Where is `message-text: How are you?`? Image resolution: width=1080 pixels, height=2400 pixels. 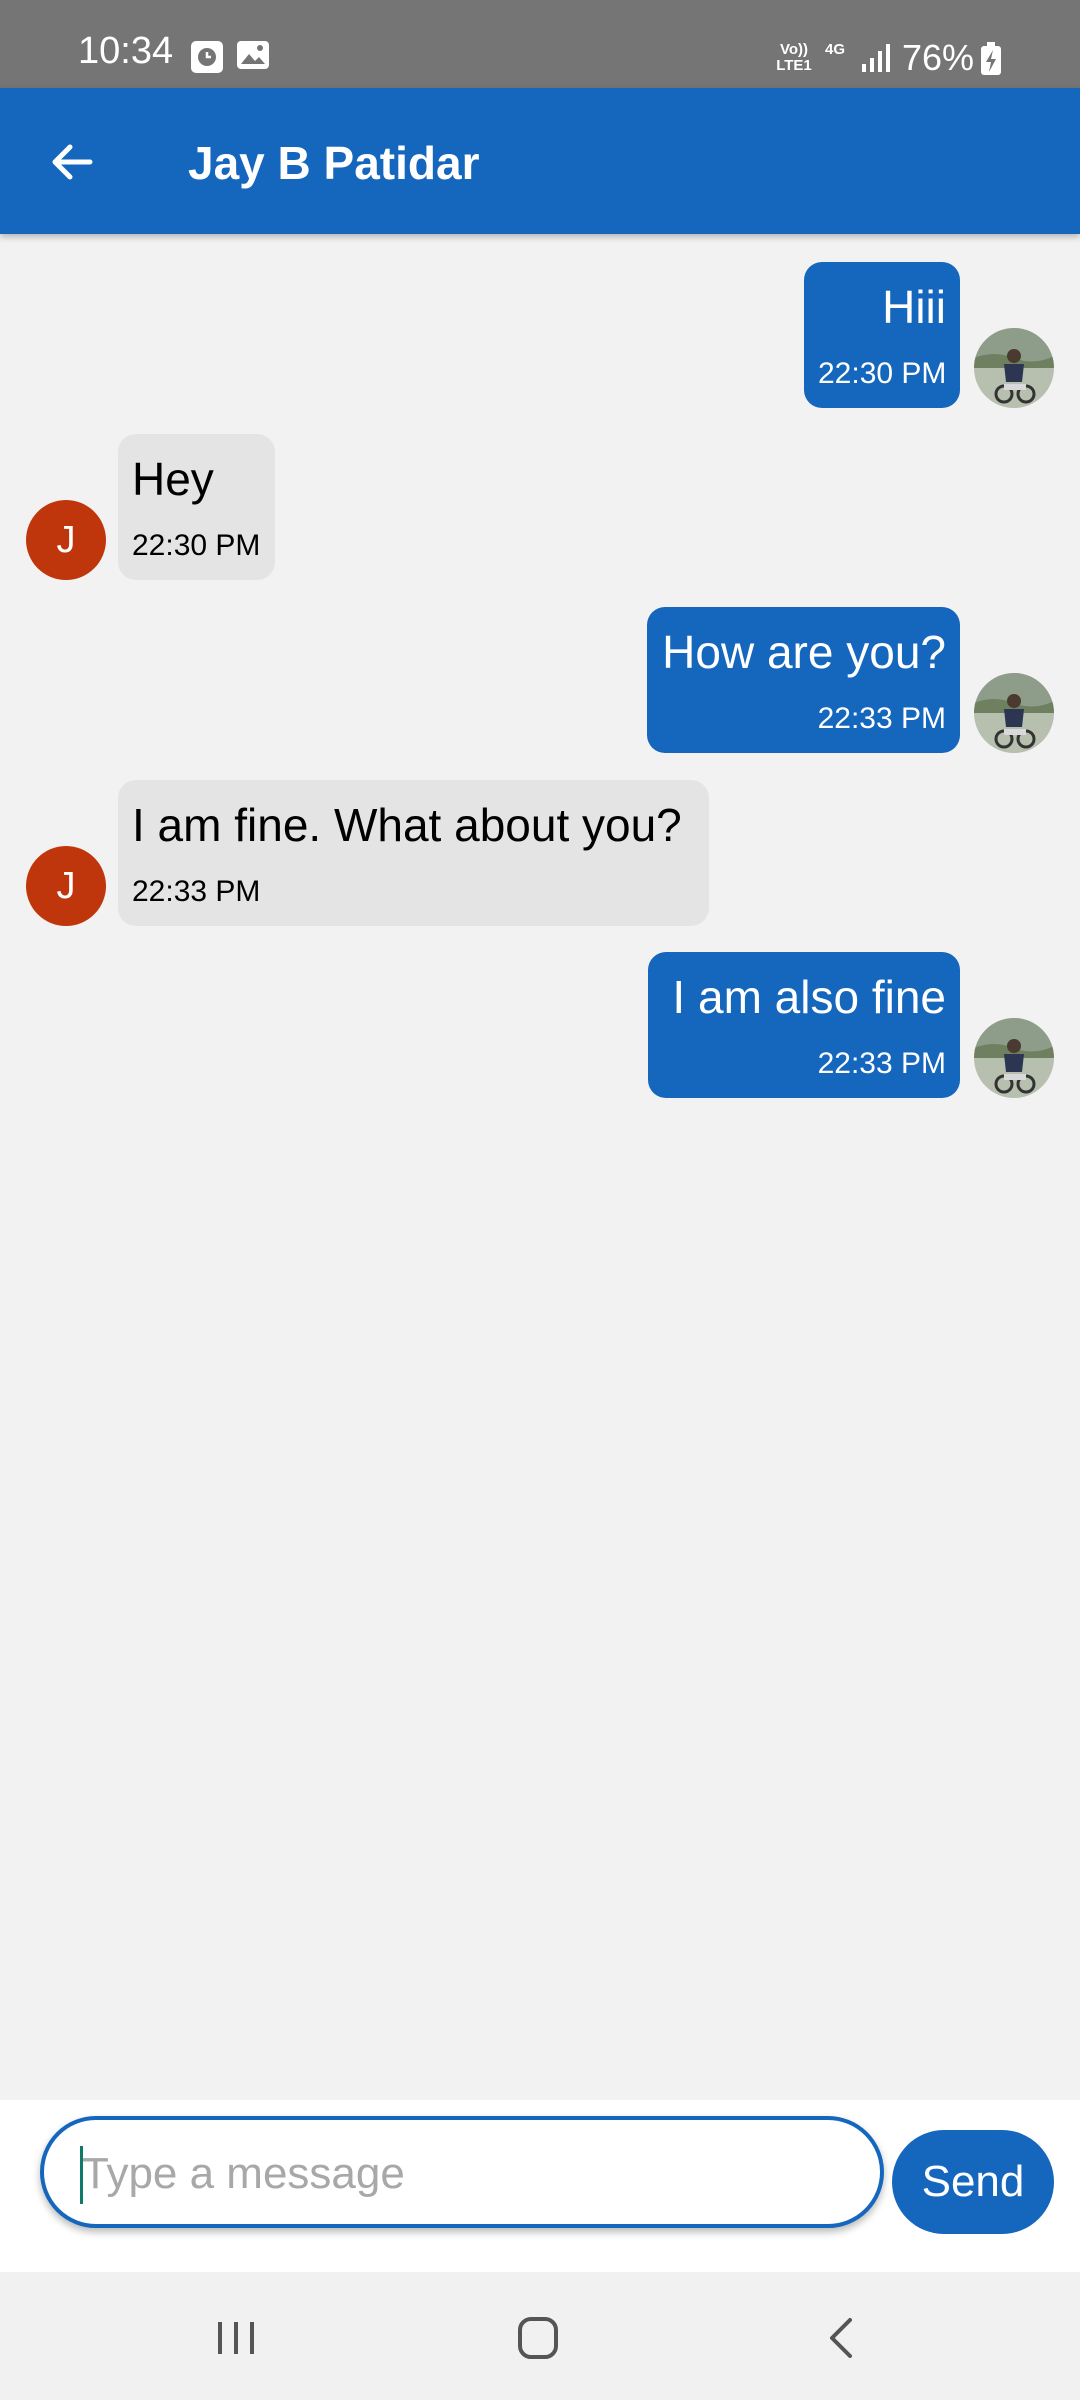
message-text: How are you? is located at coordinates (804, 652).